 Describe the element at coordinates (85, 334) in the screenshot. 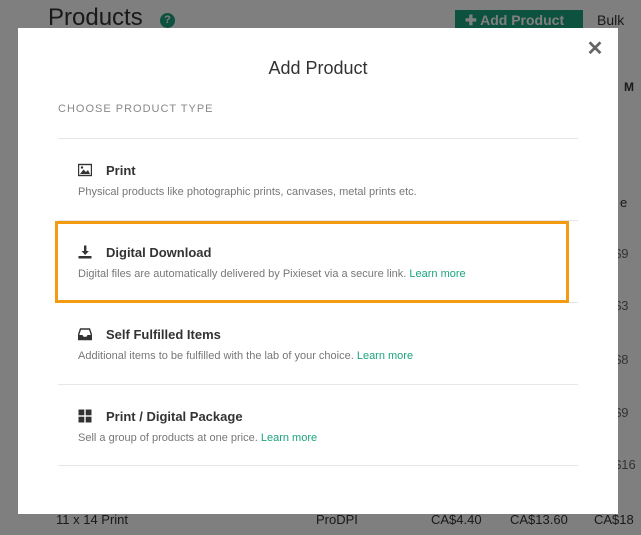

I see `inbox-icon` at that location.